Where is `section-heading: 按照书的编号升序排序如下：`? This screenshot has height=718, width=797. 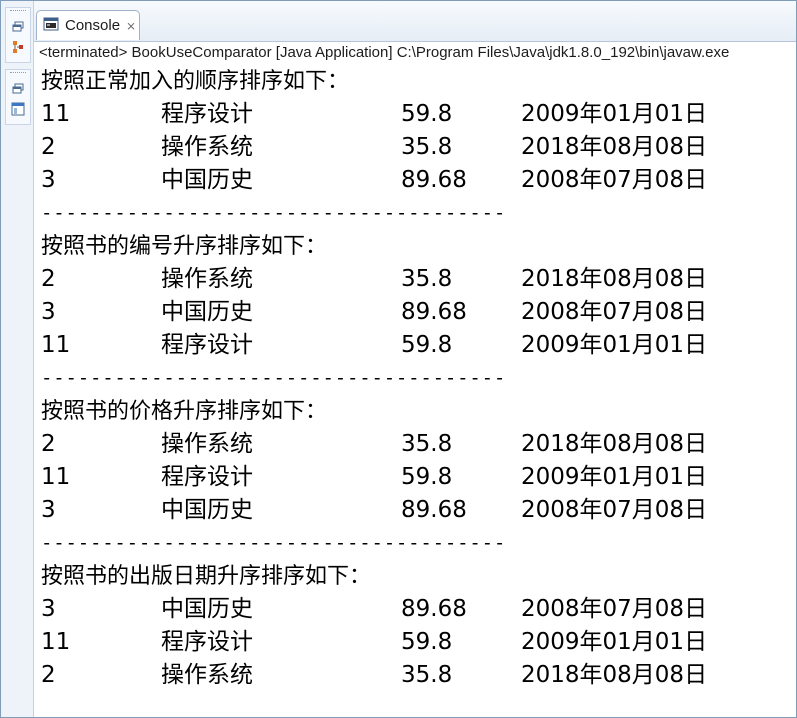 section-heading: 按照书的编号升序排序如下： is located at coordinates (184, 246).